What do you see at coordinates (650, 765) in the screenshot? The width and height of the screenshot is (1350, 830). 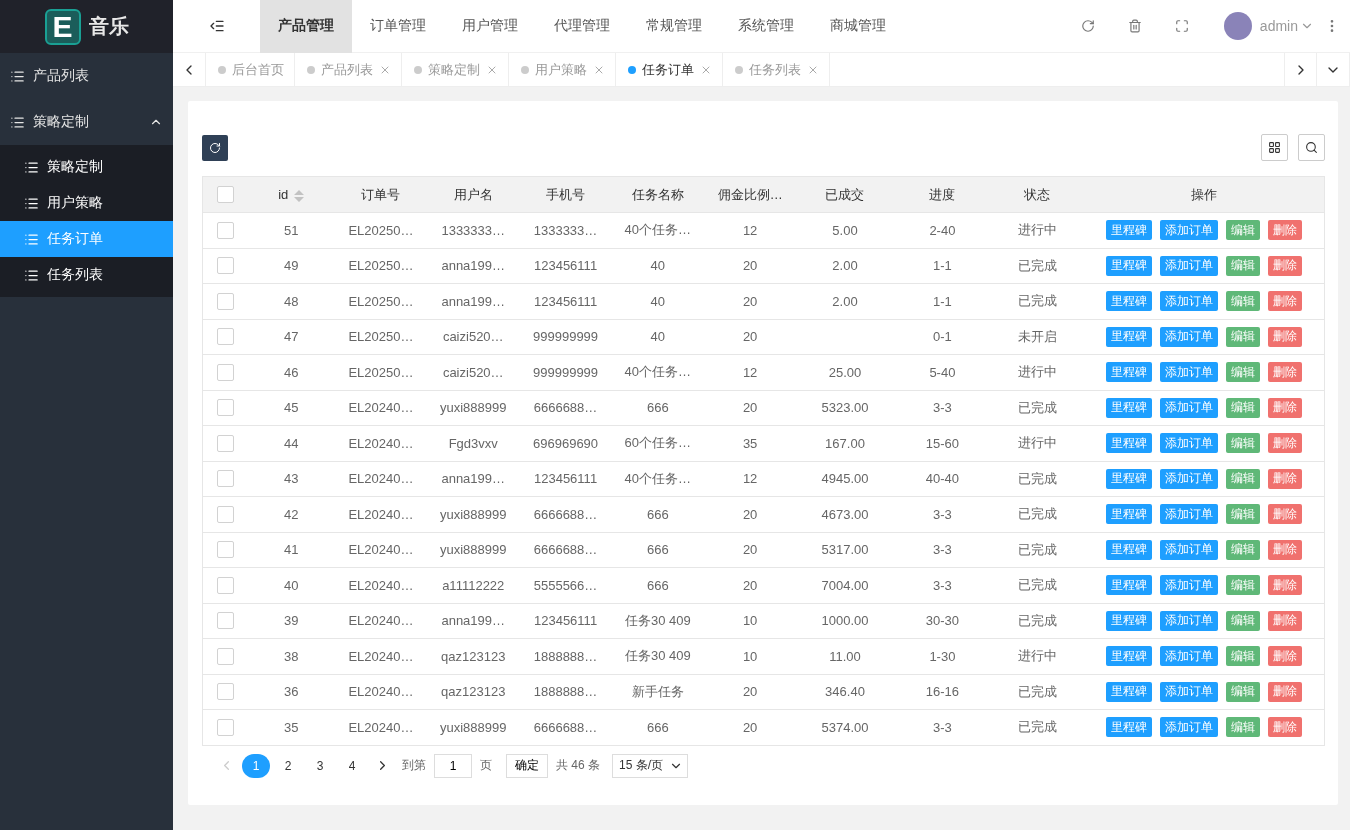 I see `page-size-select: 15 条/页` at bounding box center [650, 765].